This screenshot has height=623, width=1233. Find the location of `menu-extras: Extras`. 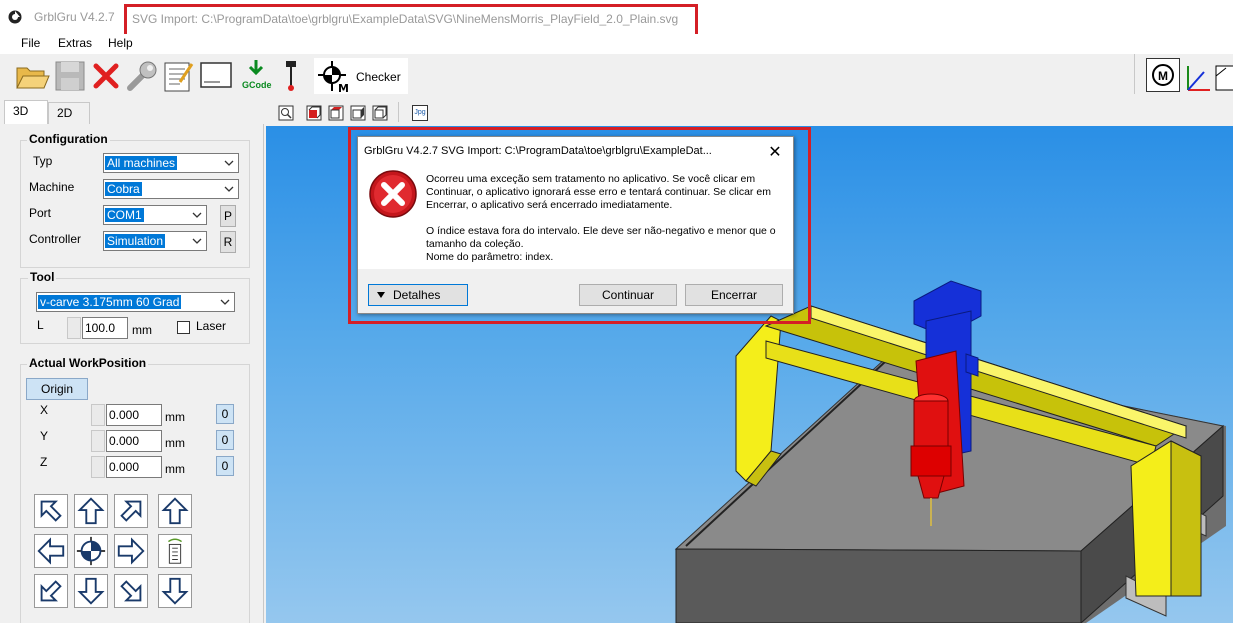

menu-extras: Extras is located at coordinates (75, 43).